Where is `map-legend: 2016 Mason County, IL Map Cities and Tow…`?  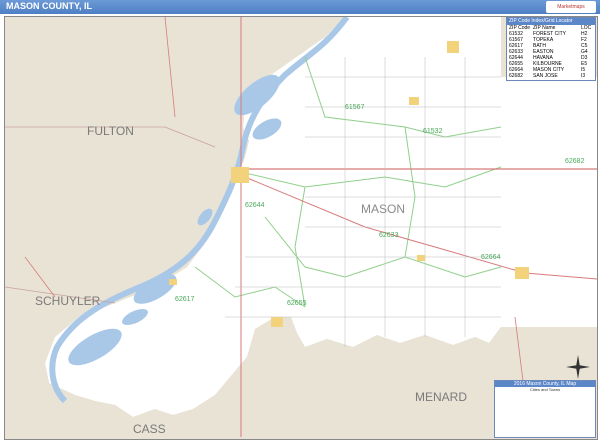 map-legend: 2016 Mason County, IL Map Cities and Tow… is located at coordinates (545, 409).